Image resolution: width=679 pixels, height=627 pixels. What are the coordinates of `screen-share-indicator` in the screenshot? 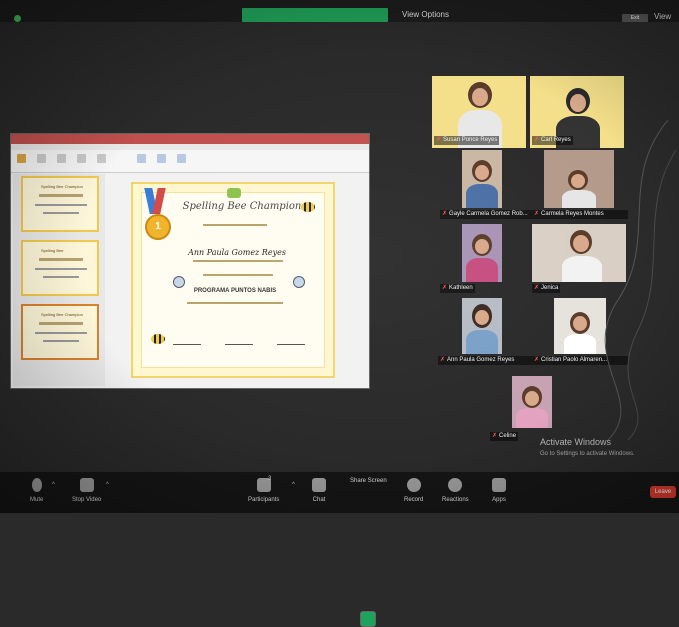 It's located at (315, 15).